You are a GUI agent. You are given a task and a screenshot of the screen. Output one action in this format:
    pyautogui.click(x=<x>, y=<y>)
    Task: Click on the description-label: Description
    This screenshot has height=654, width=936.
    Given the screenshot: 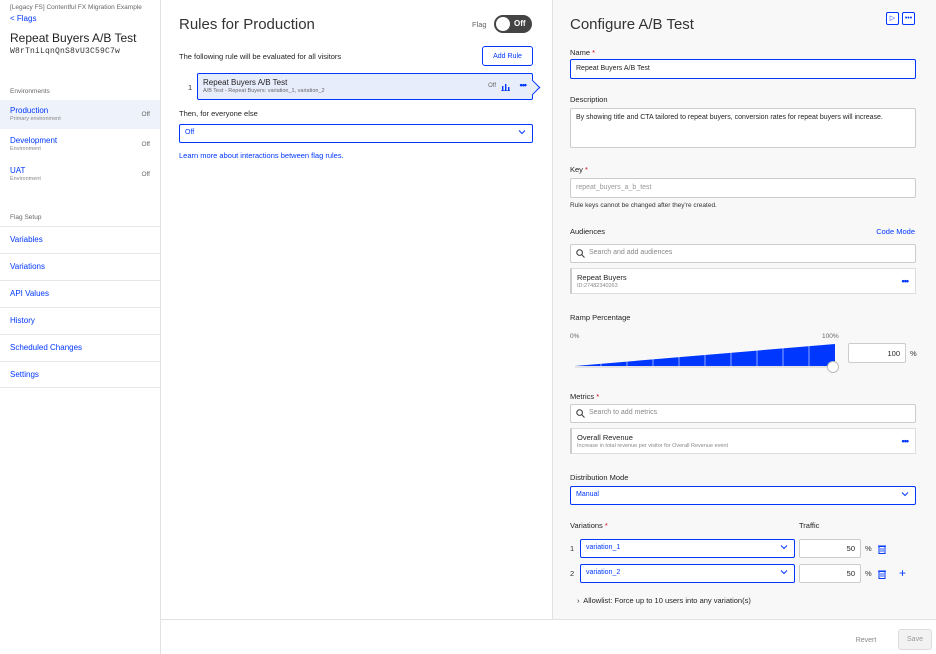 What is the action you would take?
    pyautogui.click(x=589, y=99)
    